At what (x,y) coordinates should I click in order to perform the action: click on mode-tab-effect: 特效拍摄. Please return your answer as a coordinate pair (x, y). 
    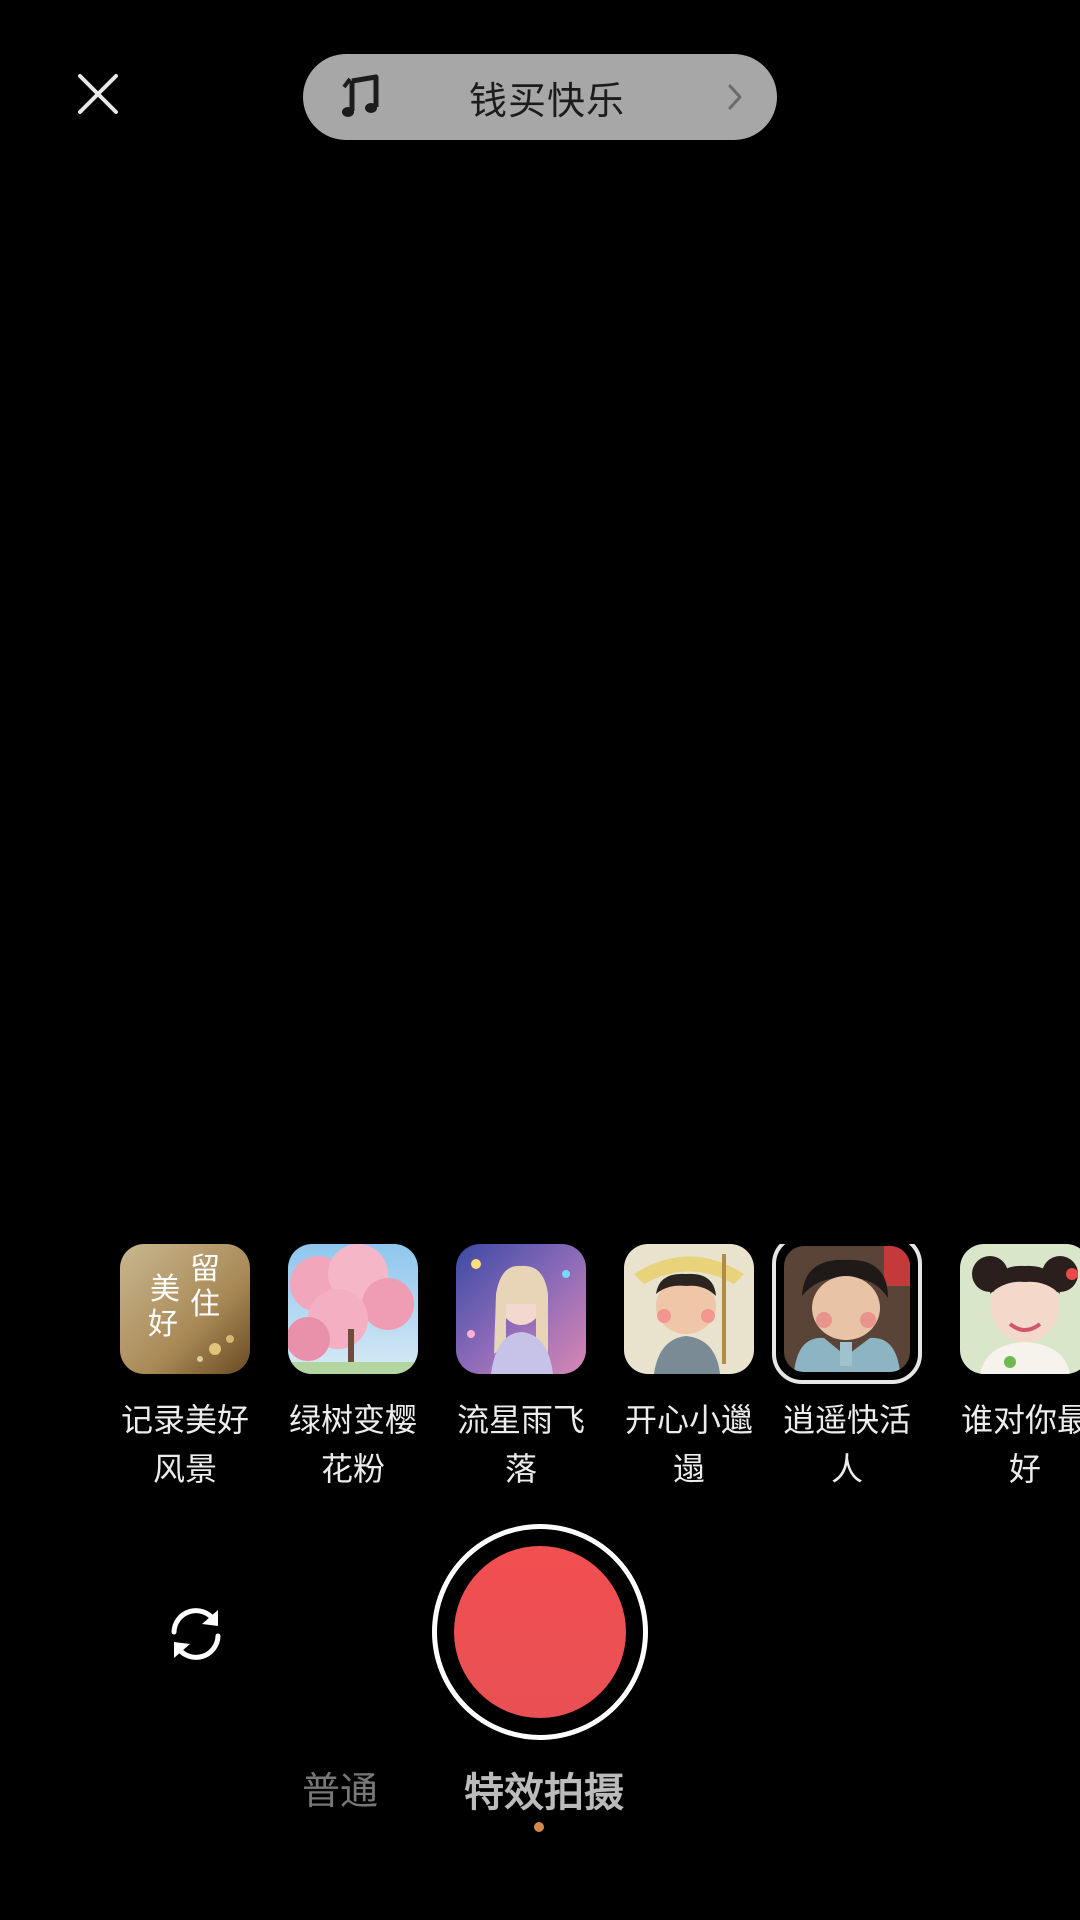
    Looking at the image, I should click on (544, 1789).